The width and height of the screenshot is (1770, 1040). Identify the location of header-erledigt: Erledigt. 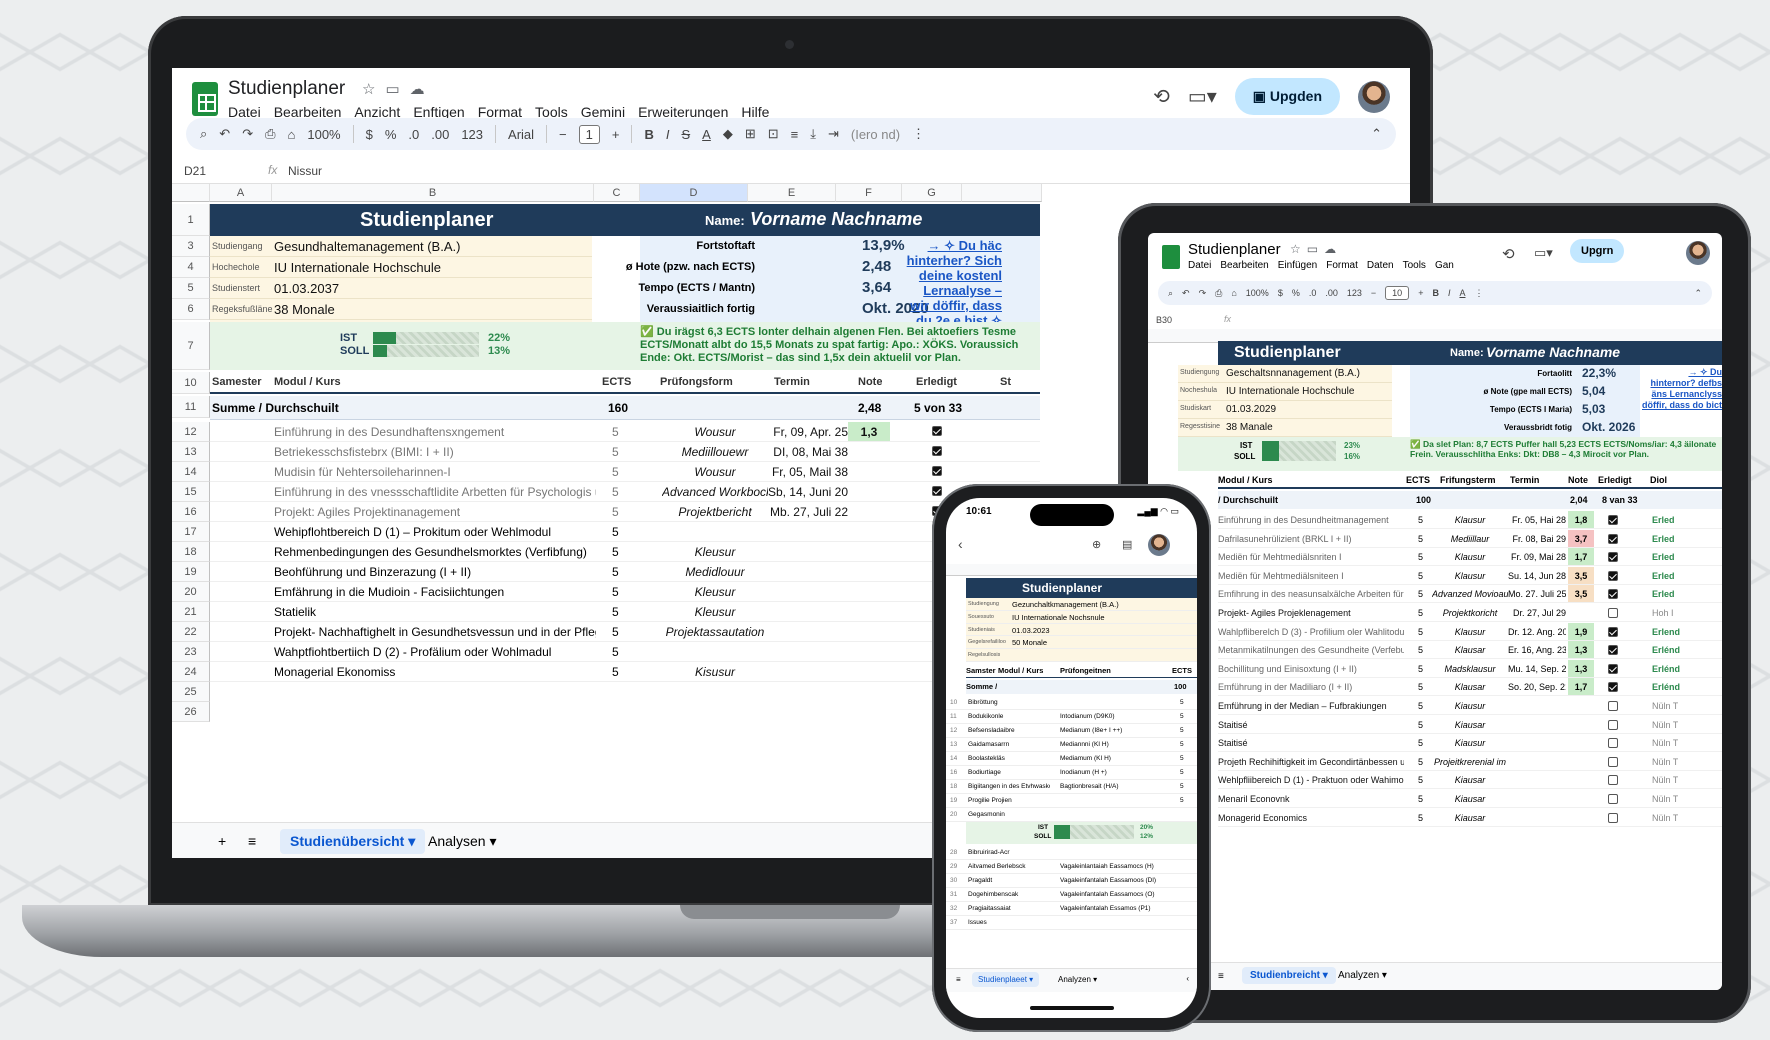
(936, 382).